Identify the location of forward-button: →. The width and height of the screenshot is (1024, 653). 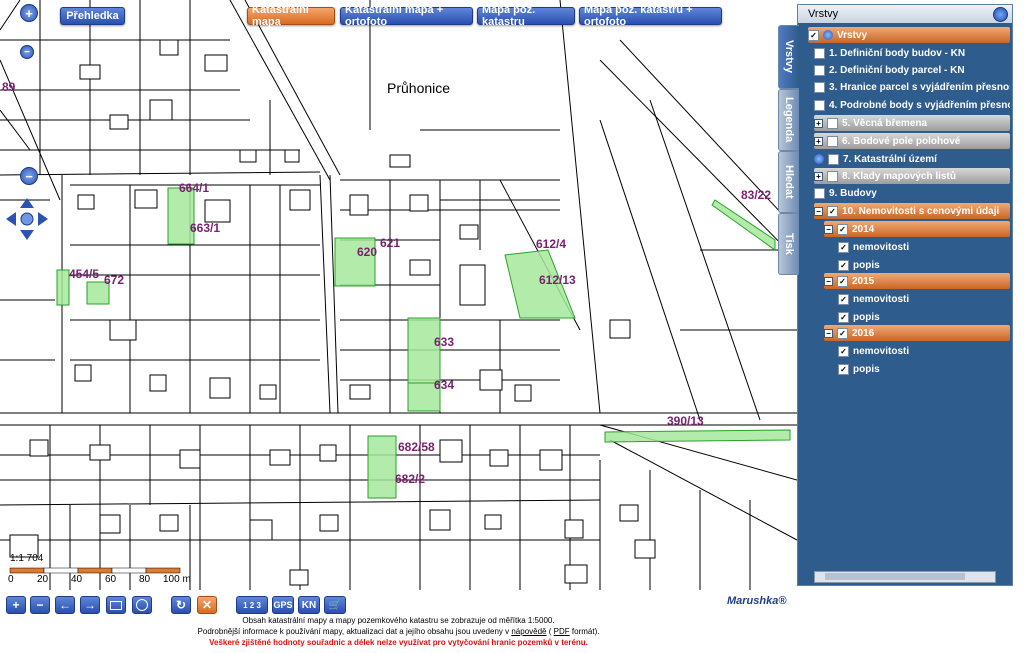
(90, 605).